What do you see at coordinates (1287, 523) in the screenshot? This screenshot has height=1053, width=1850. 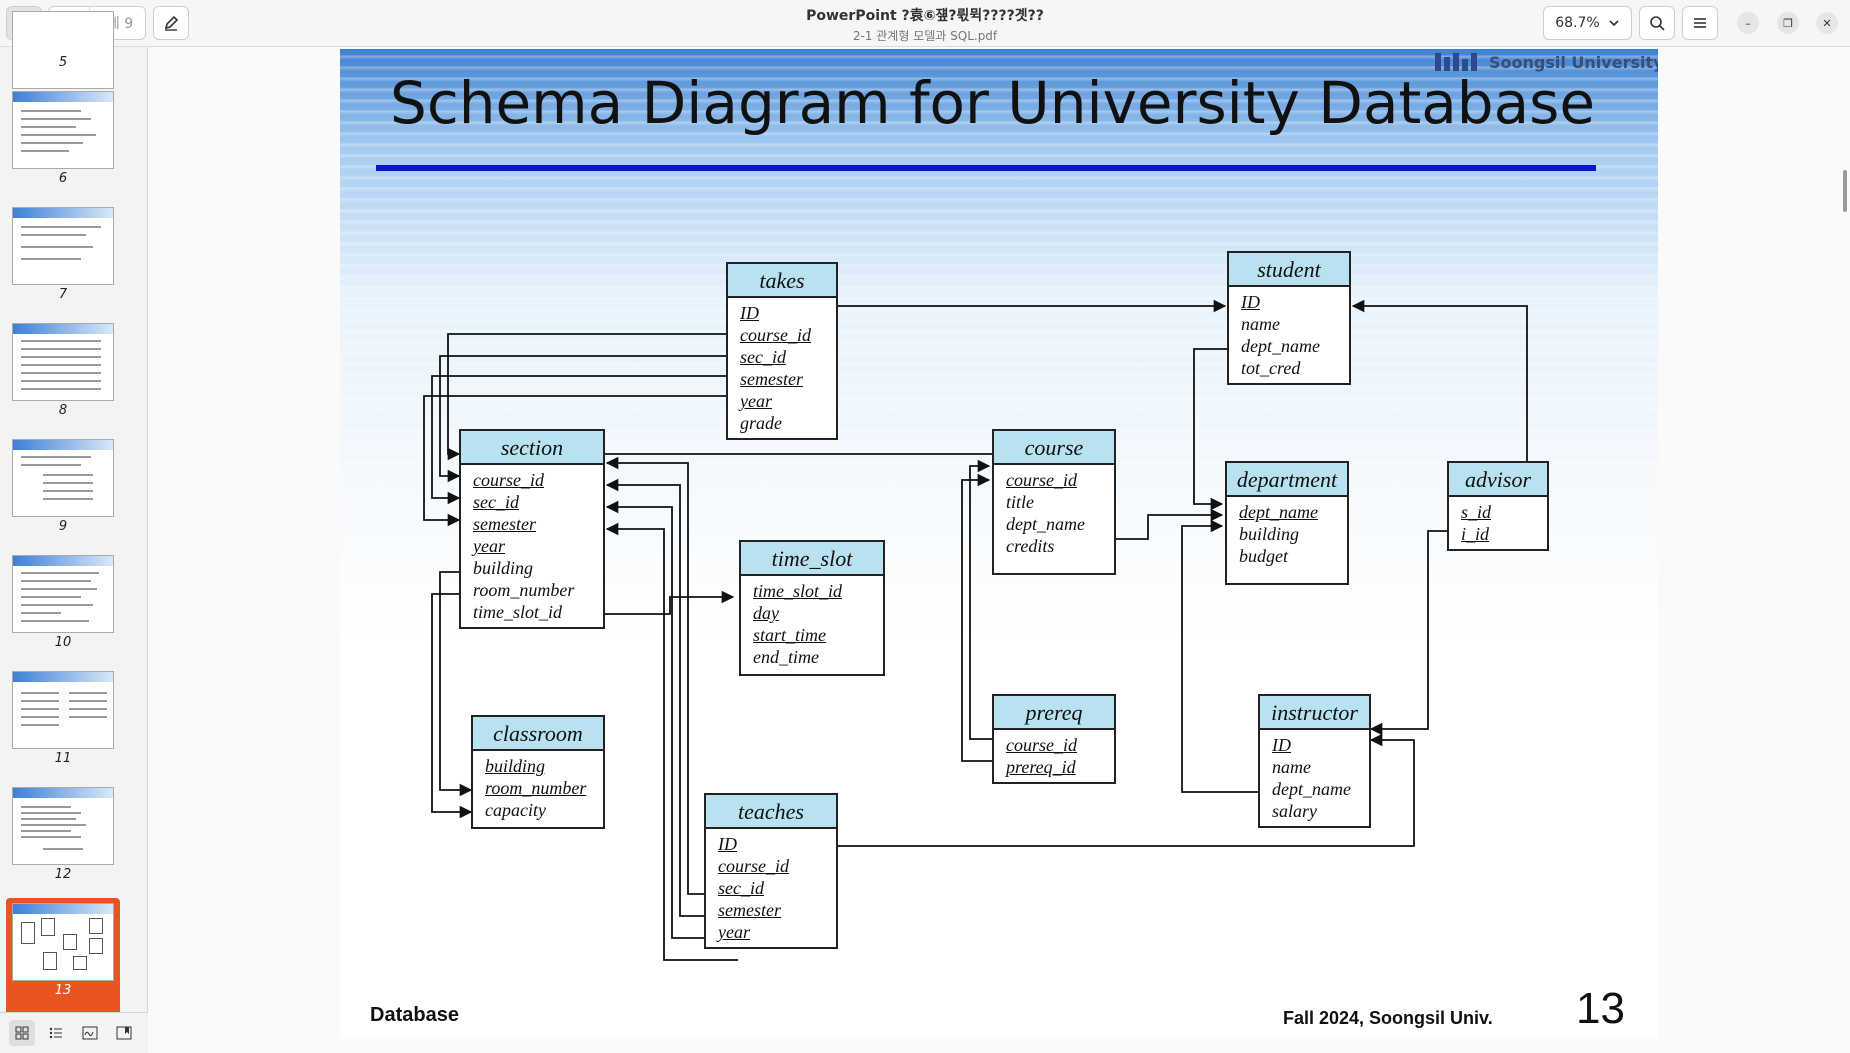 I see `table-department: department dept_name building budget` at bounding box center [1287, 523].